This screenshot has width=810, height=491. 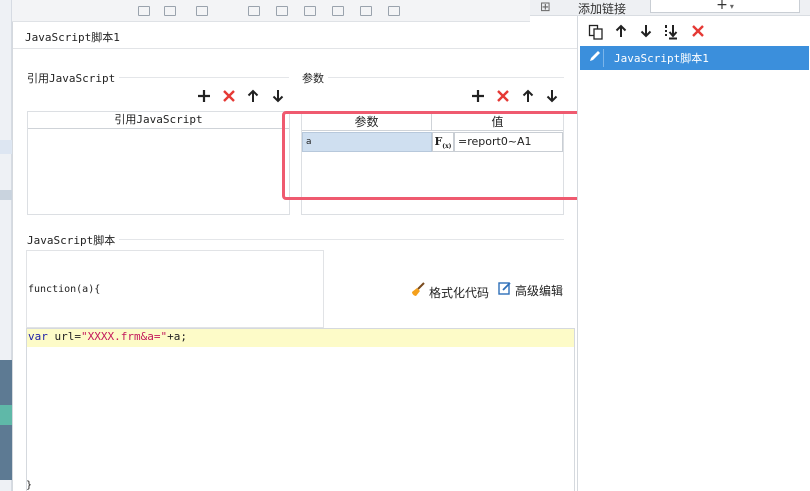 What do you see at coordinates (64, 336) in the screenshot?
I see `code-identifier: url=` at bounding box center [64, 336].